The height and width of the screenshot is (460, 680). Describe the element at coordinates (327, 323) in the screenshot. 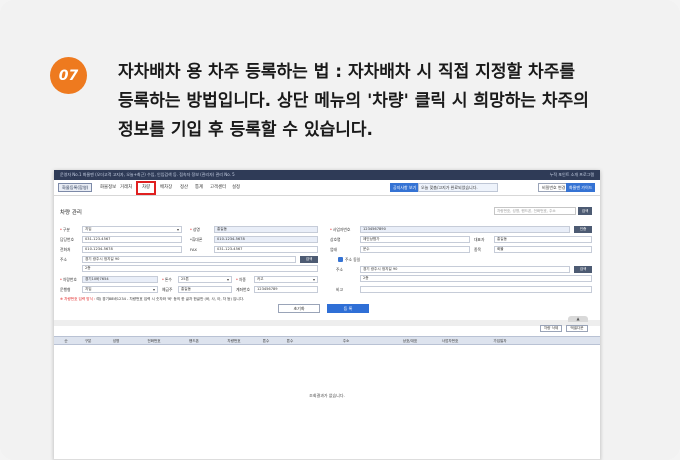

I see `section-divider` at that location.